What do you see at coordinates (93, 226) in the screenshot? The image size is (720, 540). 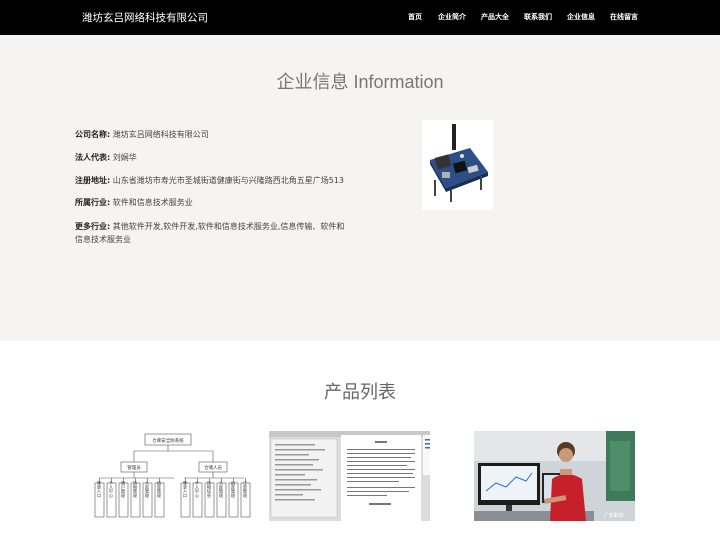 I see `field-label: 更多行业:` at bounding box center [93, 226].